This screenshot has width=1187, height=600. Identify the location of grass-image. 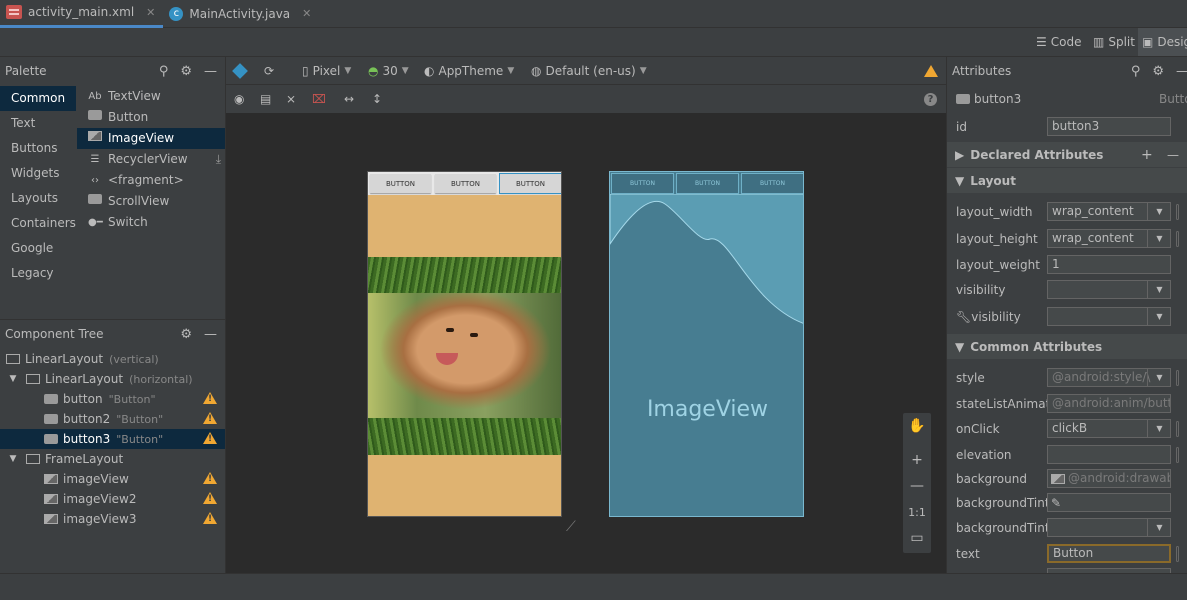
(464, 275).